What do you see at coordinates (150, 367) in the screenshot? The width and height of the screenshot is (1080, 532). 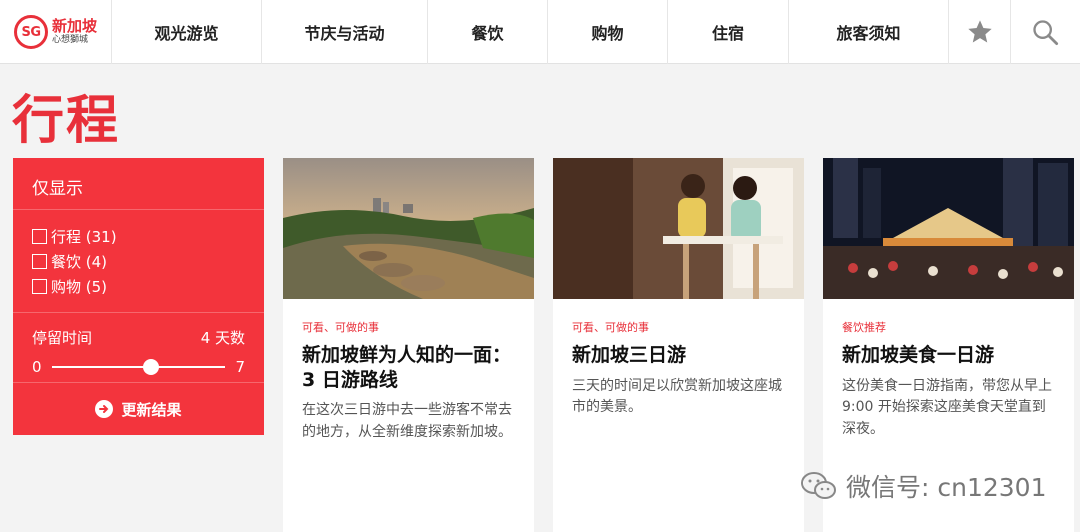 I see `slider-thumb` at bounding box center [150, 367].